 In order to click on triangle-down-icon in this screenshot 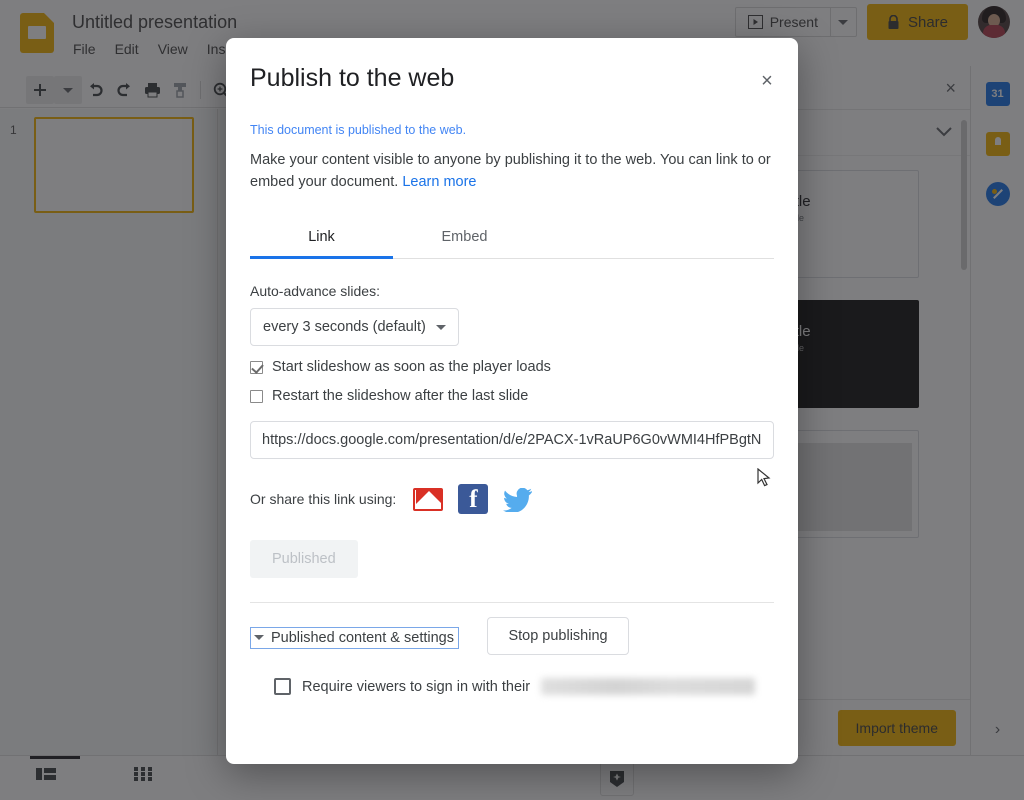, I will do `click(259, 637)`.